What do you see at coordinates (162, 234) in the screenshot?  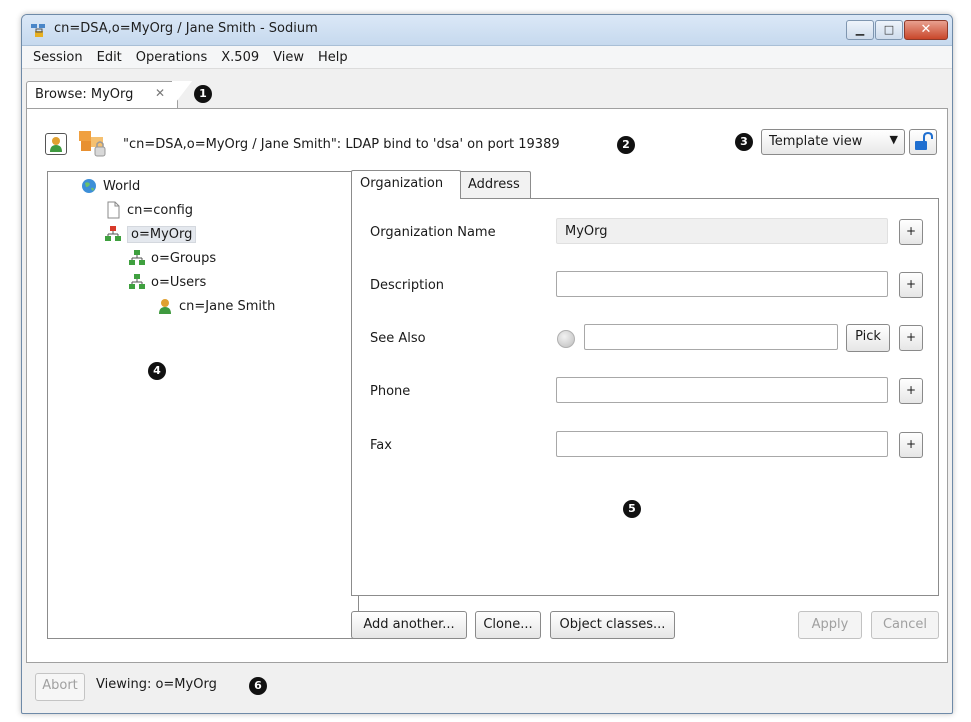 I see `tree-label: o=MyOrg` at bounding box center [162, 234].